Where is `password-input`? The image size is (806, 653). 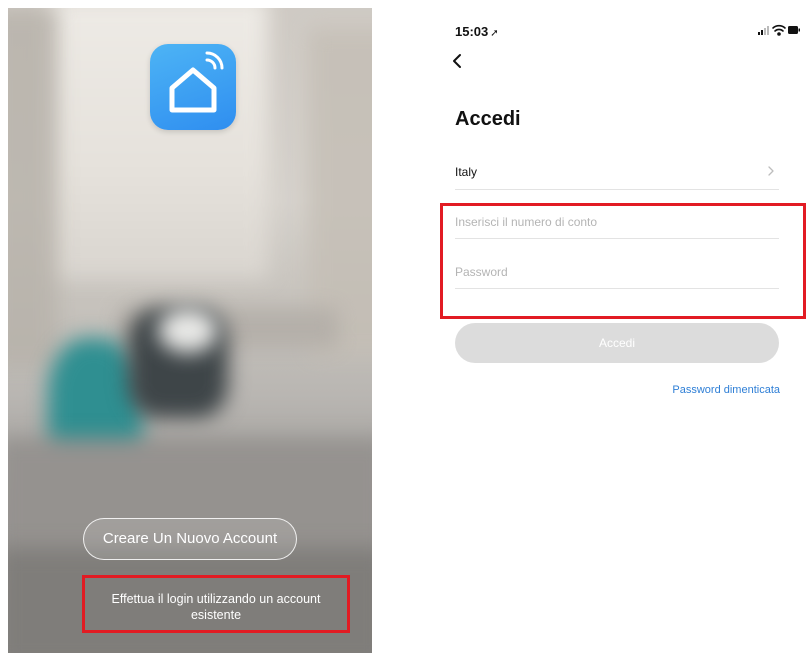
password-input is located at coordinates (617, 272).